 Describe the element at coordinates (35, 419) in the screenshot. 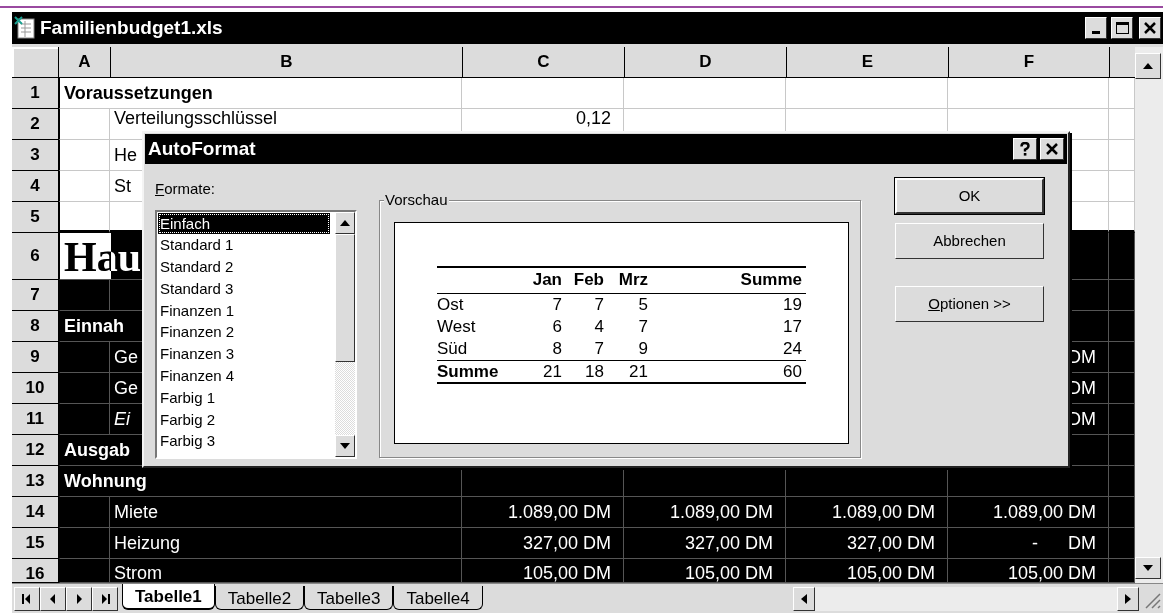

I see `row-header: 11` at that location.